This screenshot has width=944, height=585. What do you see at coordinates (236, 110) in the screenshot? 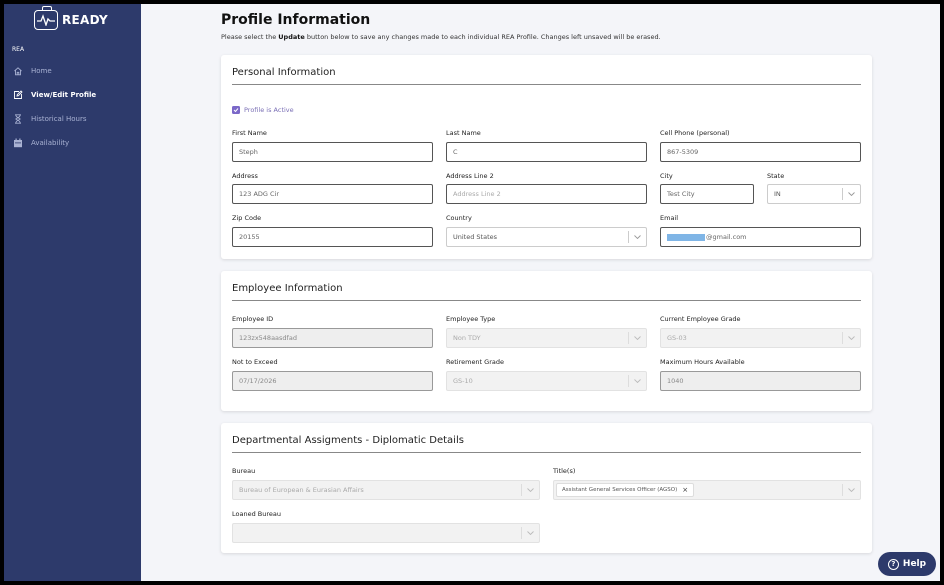
I see `checkbox-checked-icon` at bounding box center [236, 110].